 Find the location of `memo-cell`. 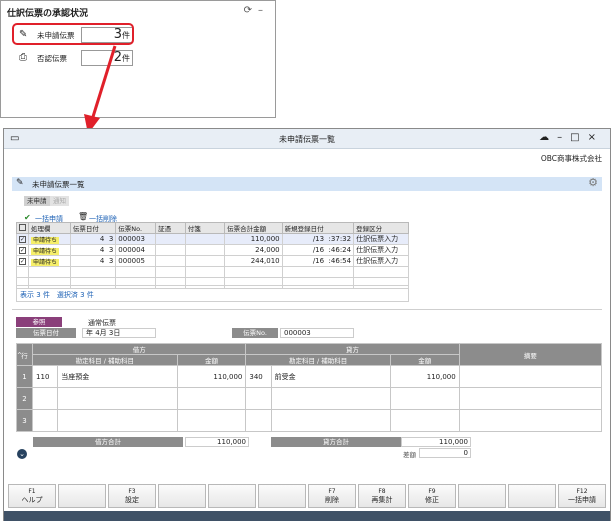

memo-cell is located at coordinates (530, 376).